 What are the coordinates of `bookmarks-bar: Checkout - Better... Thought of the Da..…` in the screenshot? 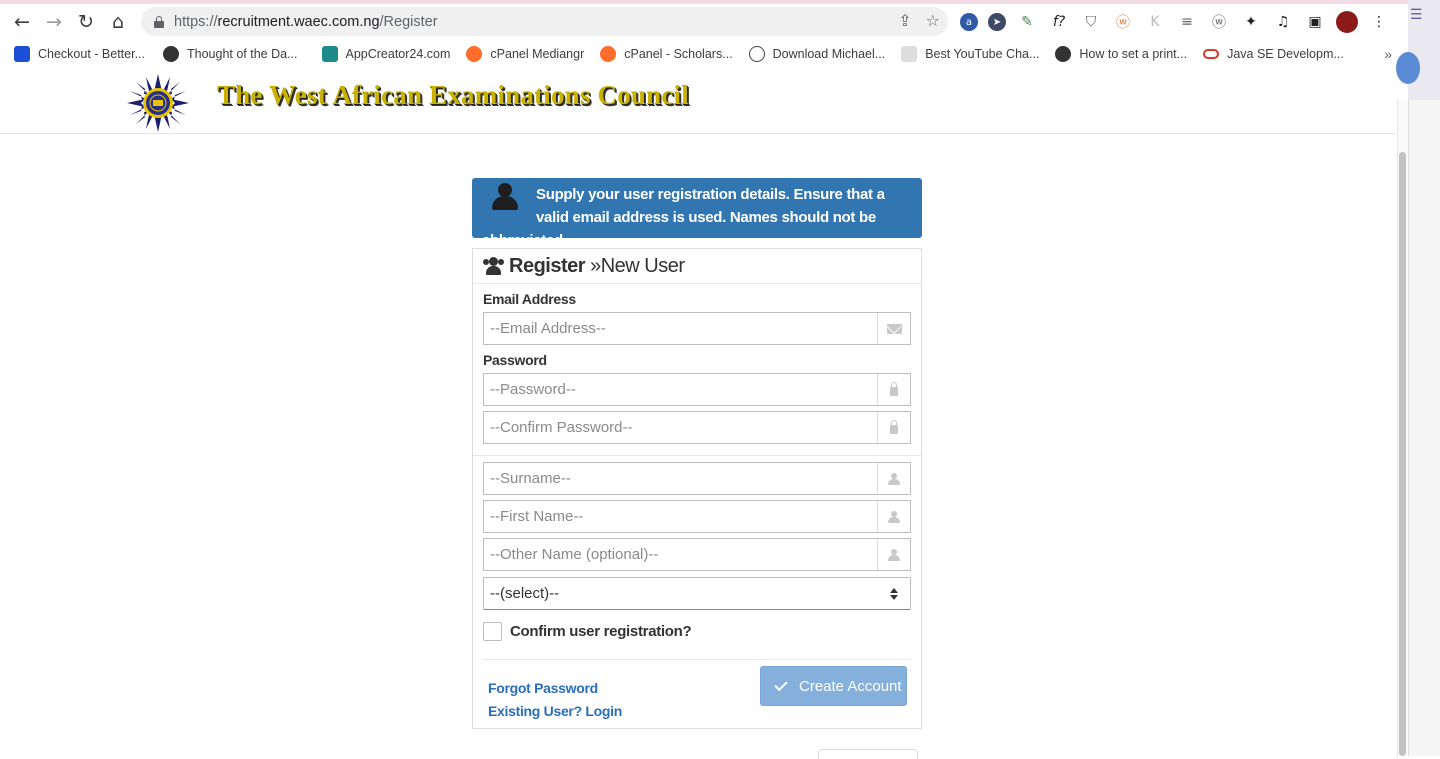 It's located at (704, 54).